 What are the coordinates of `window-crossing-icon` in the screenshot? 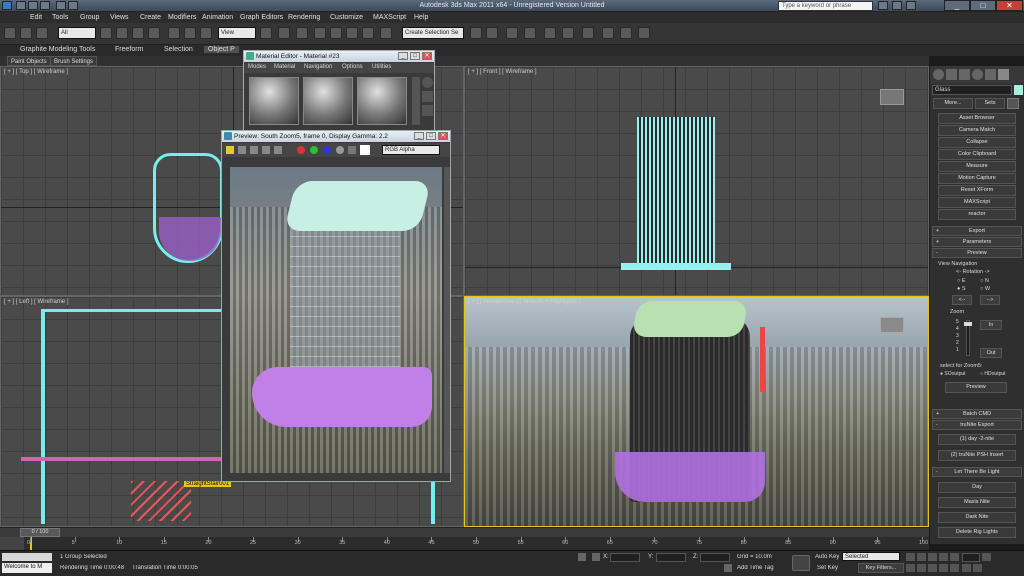 It's located at (154, 33).